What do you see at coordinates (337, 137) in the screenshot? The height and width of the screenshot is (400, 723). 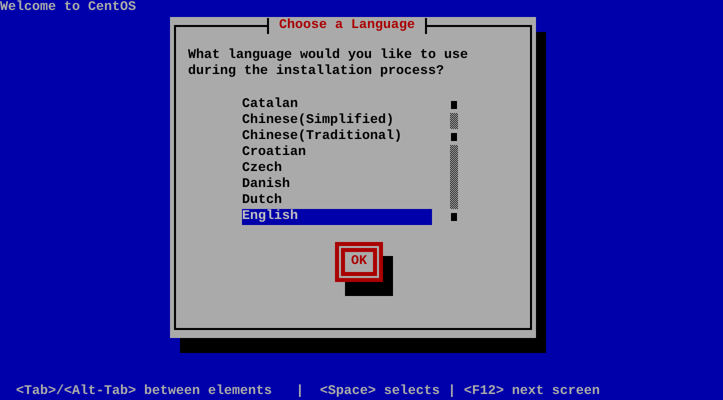 I see `language-item: Chinese(Traditional)` at bounding box center [337, 137].